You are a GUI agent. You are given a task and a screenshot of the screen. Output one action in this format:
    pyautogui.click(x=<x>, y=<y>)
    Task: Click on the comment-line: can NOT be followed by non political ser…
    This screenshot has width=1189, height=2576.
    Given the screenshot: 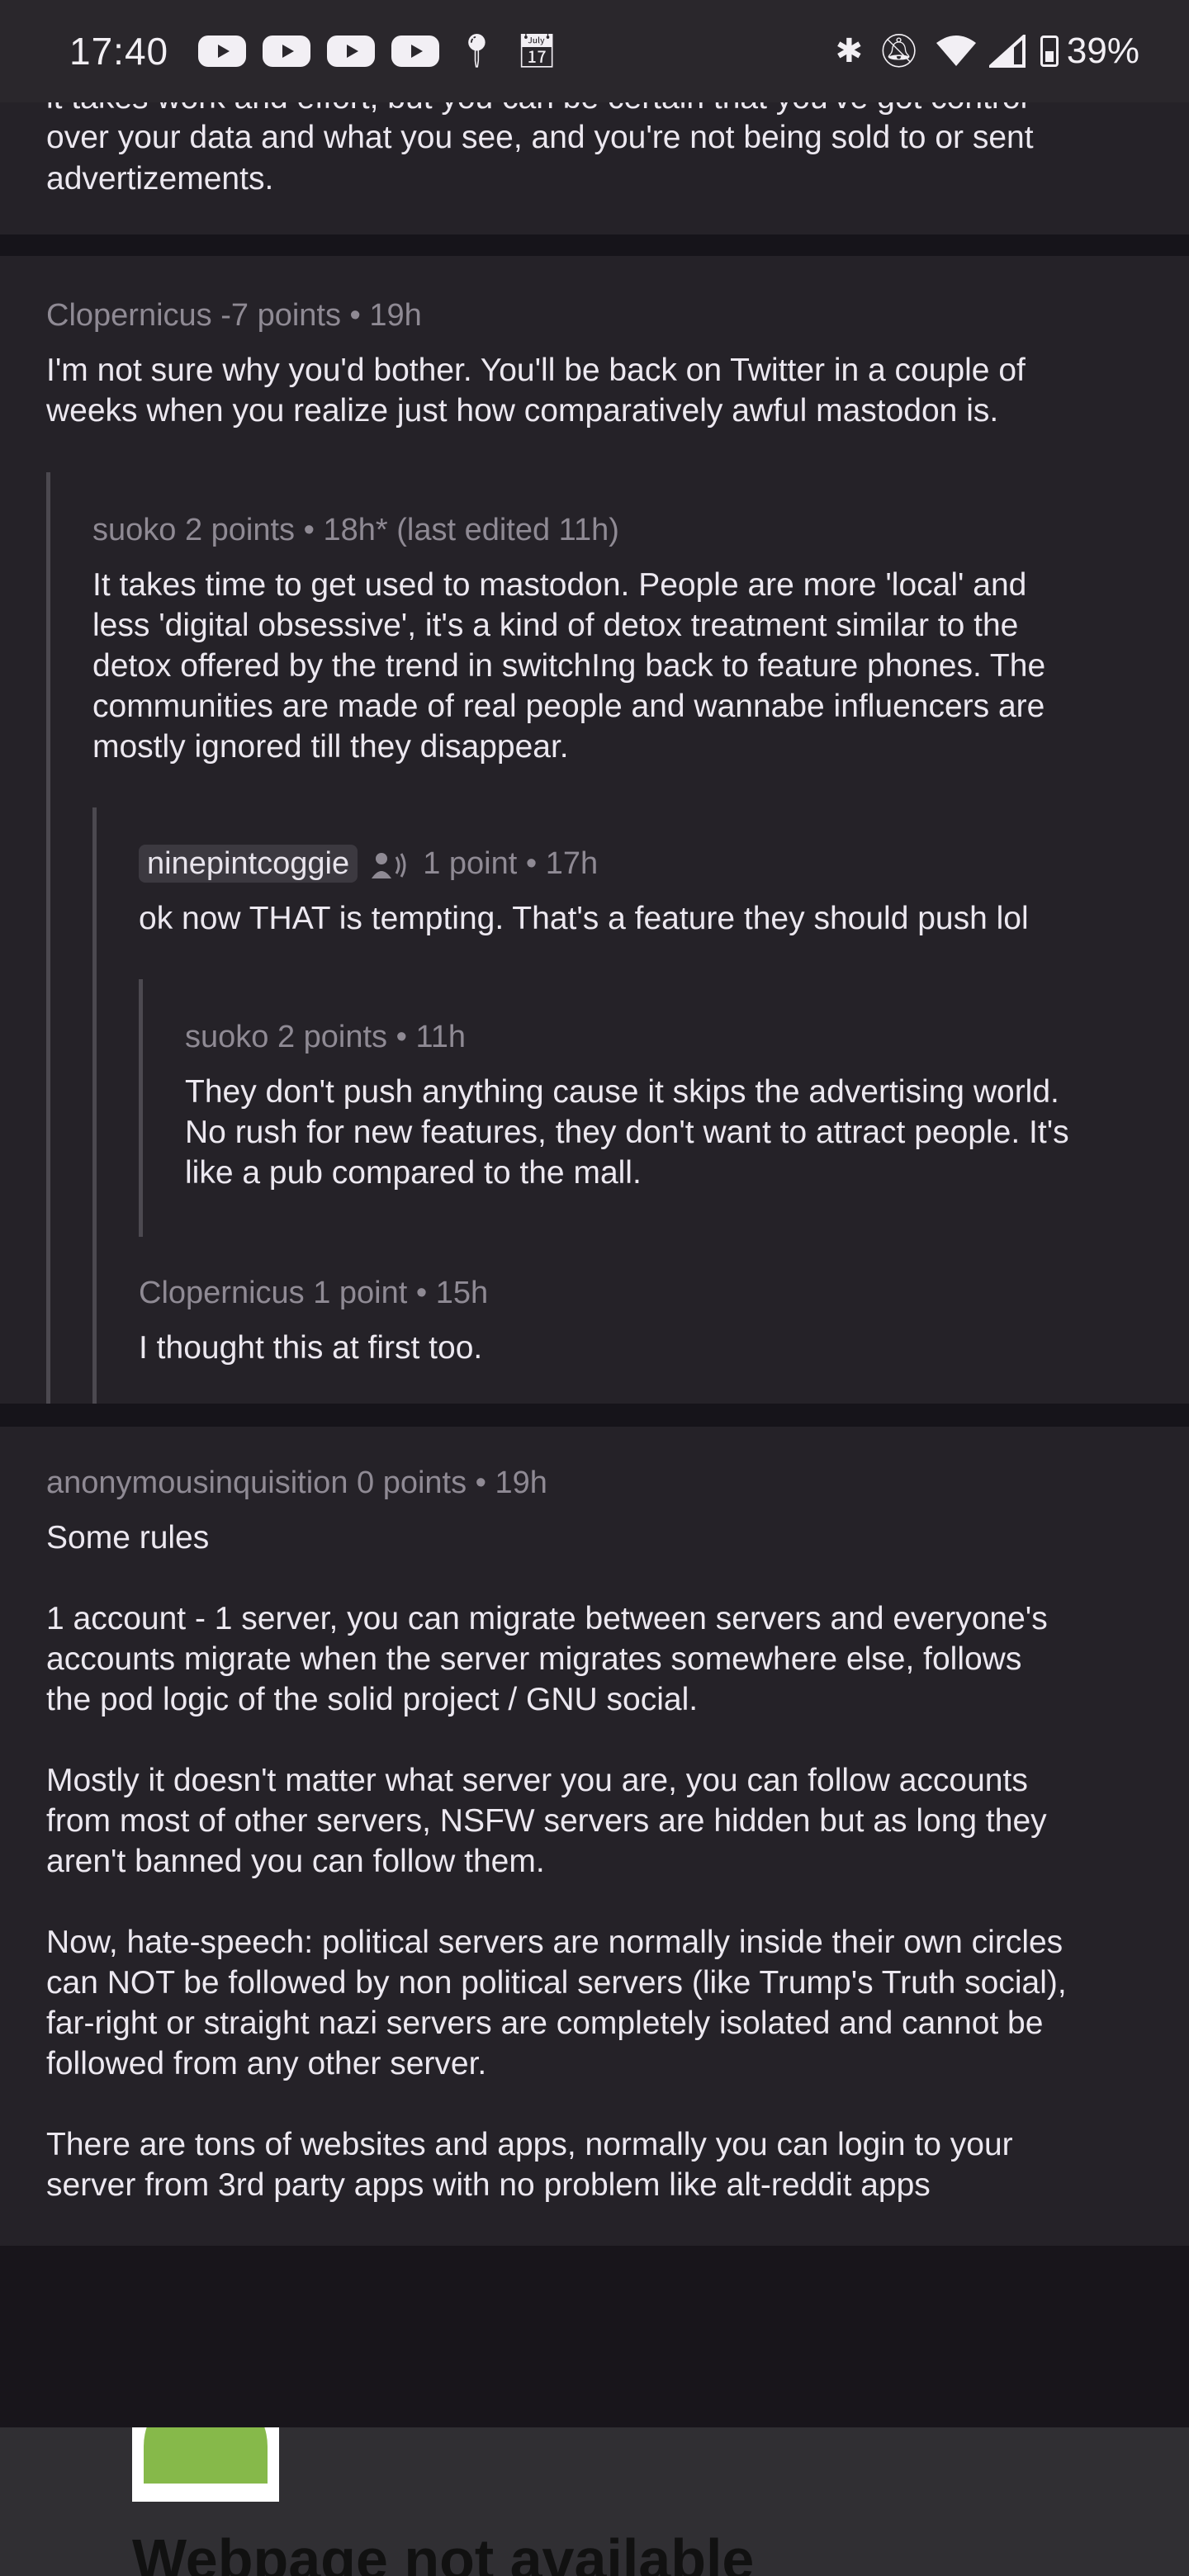 What is the action you would take?
    pyautogui.click(x=556, y=1983)
    